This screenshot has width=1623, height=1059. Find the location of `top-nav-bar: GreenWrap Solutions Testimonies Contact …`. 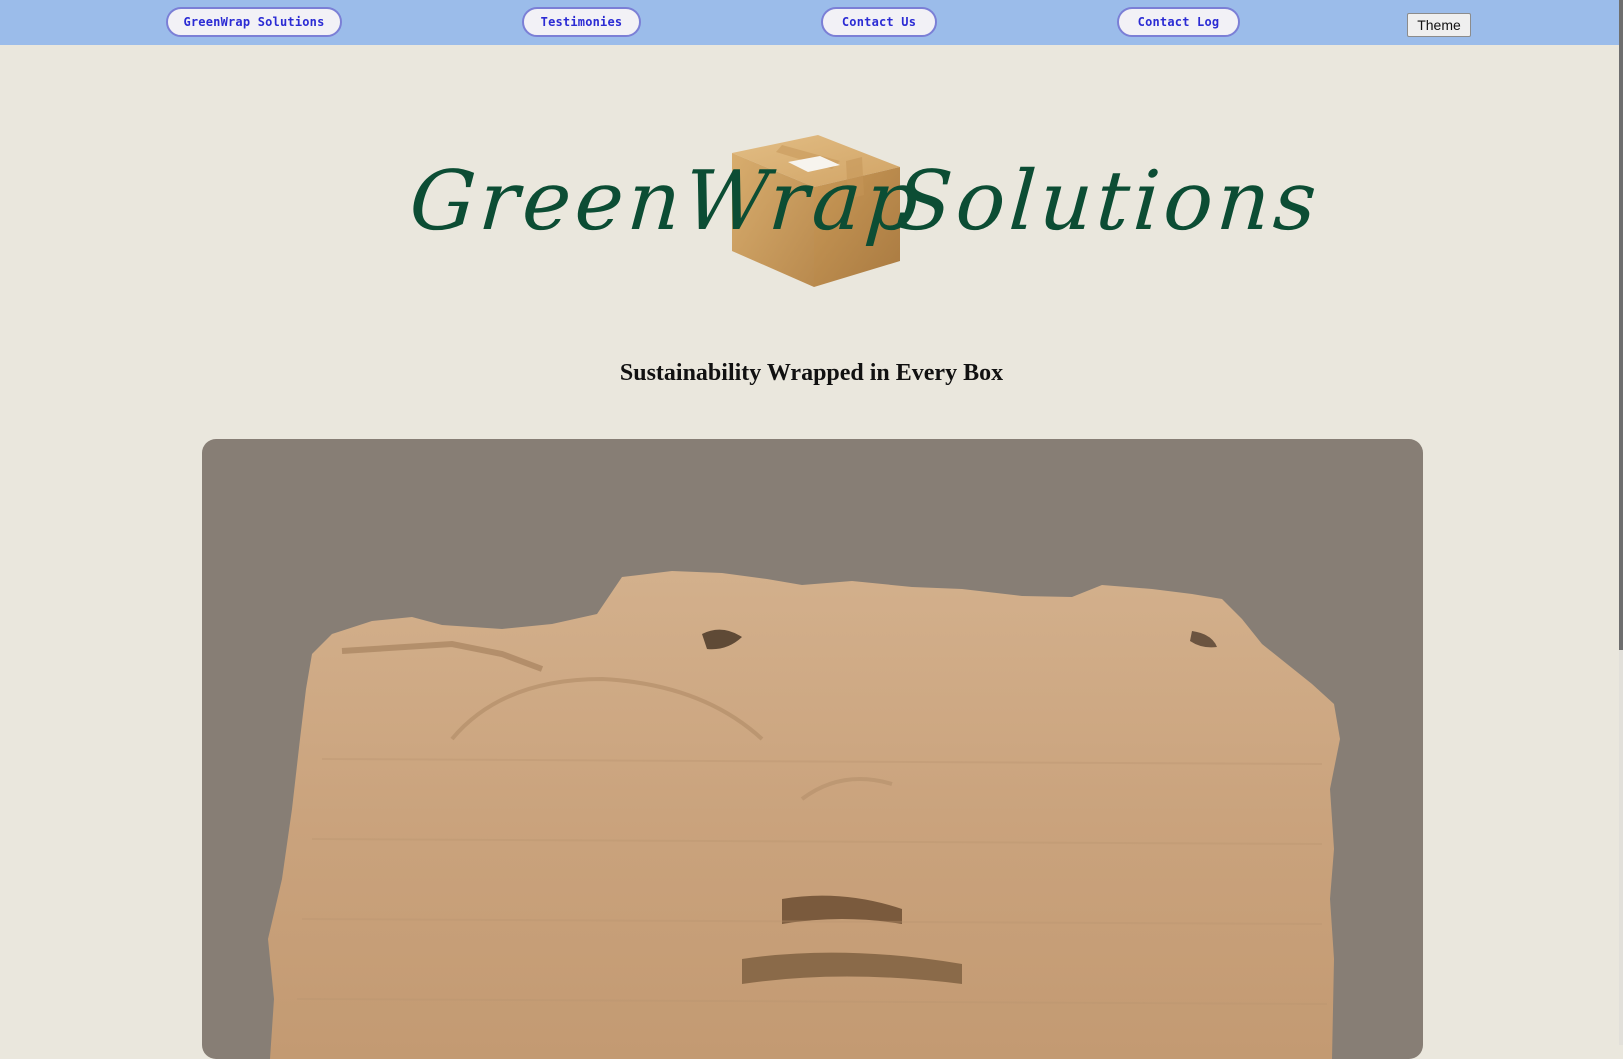

top-nav-bar: GreenWrap Solutions Testimonies Contact … is located at coordinates (811, 22).